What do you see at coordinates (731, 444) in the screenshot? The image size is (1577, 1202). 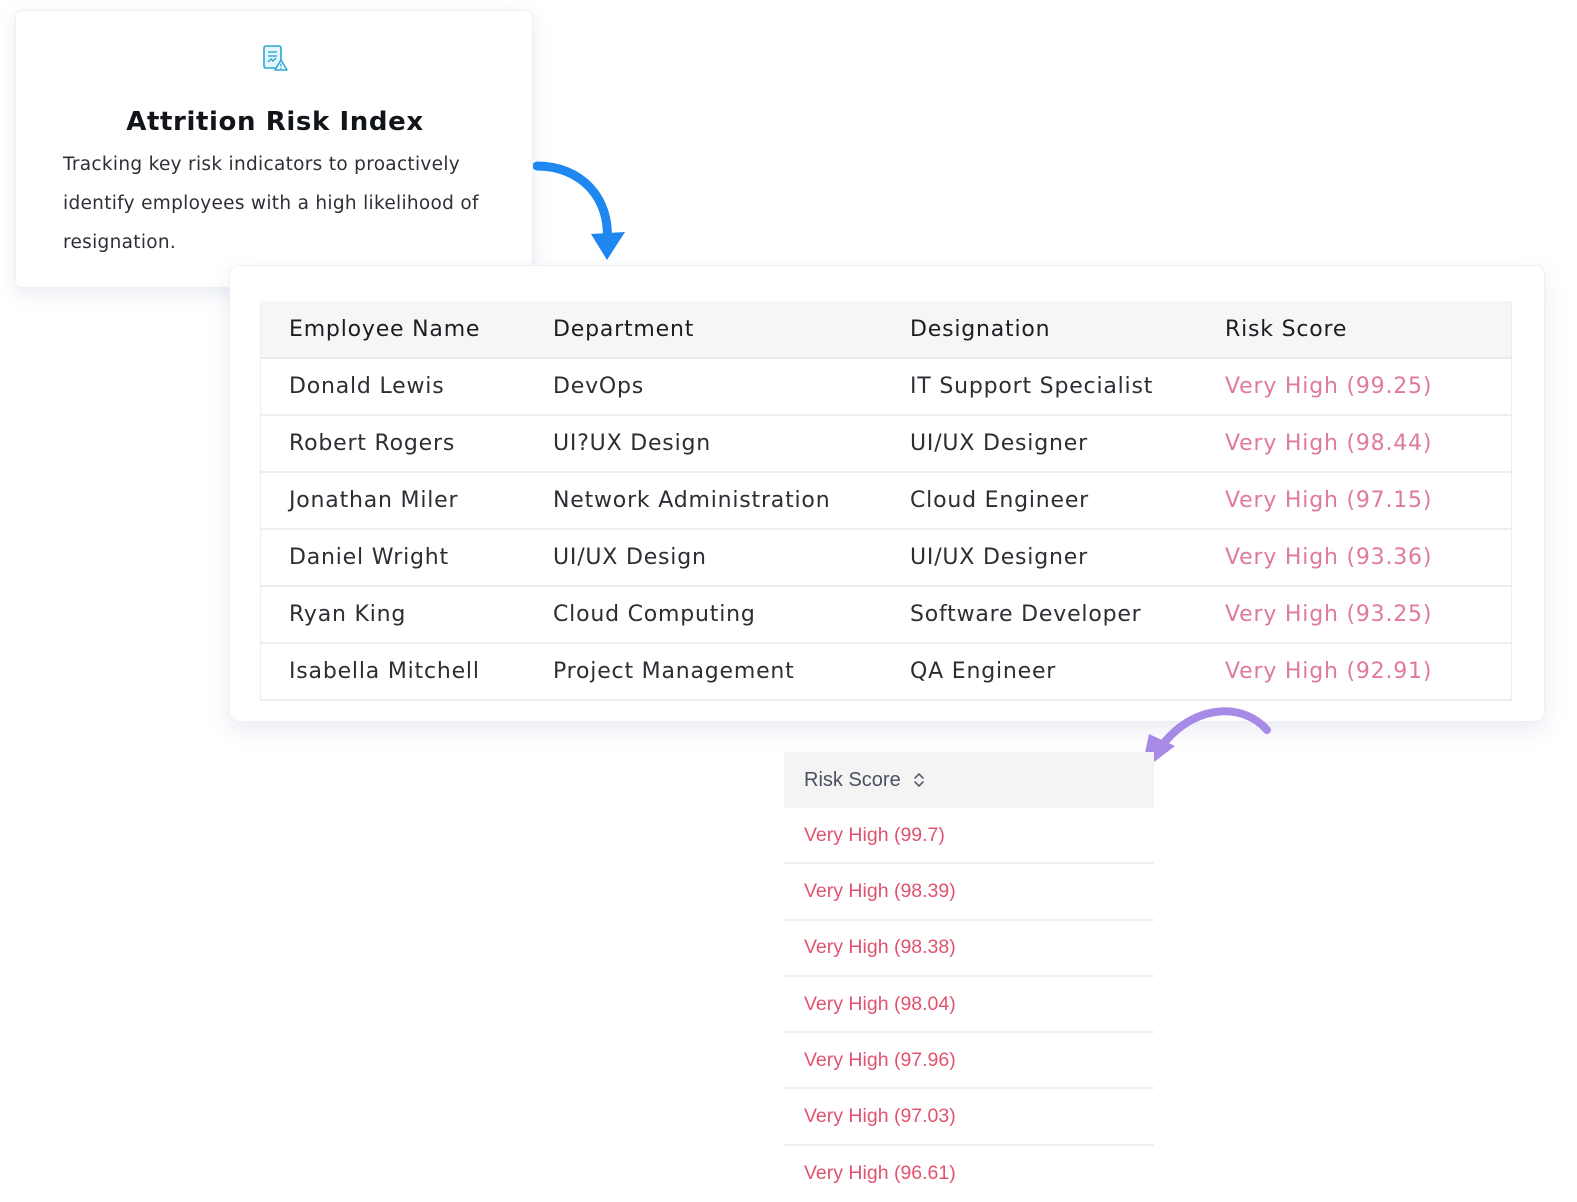 I see `cell-department: UI?UX Design` at bounding box center [731, 444].